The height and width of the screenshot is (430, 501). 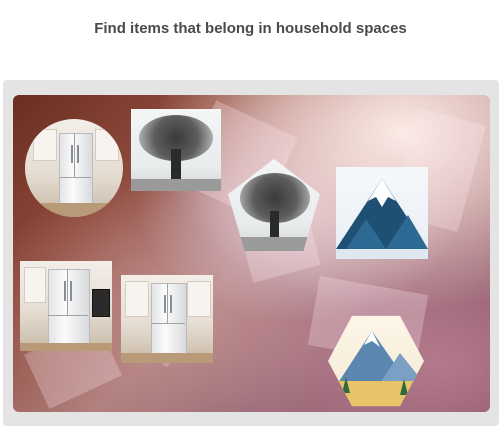 What do you see at coordinates (382, 219) in the screenshot?
I see `mountain-illustration` at bounding box center [382, 219].